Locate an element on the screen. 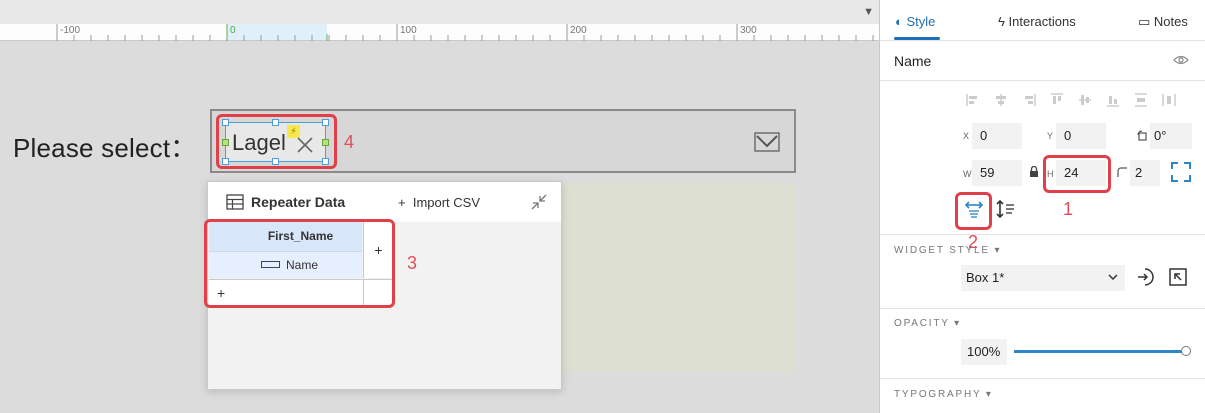 The width and height of the screenshot is (1205, 413). opacity-title: OPACITY ▾ is located at coordinates (927, 323).